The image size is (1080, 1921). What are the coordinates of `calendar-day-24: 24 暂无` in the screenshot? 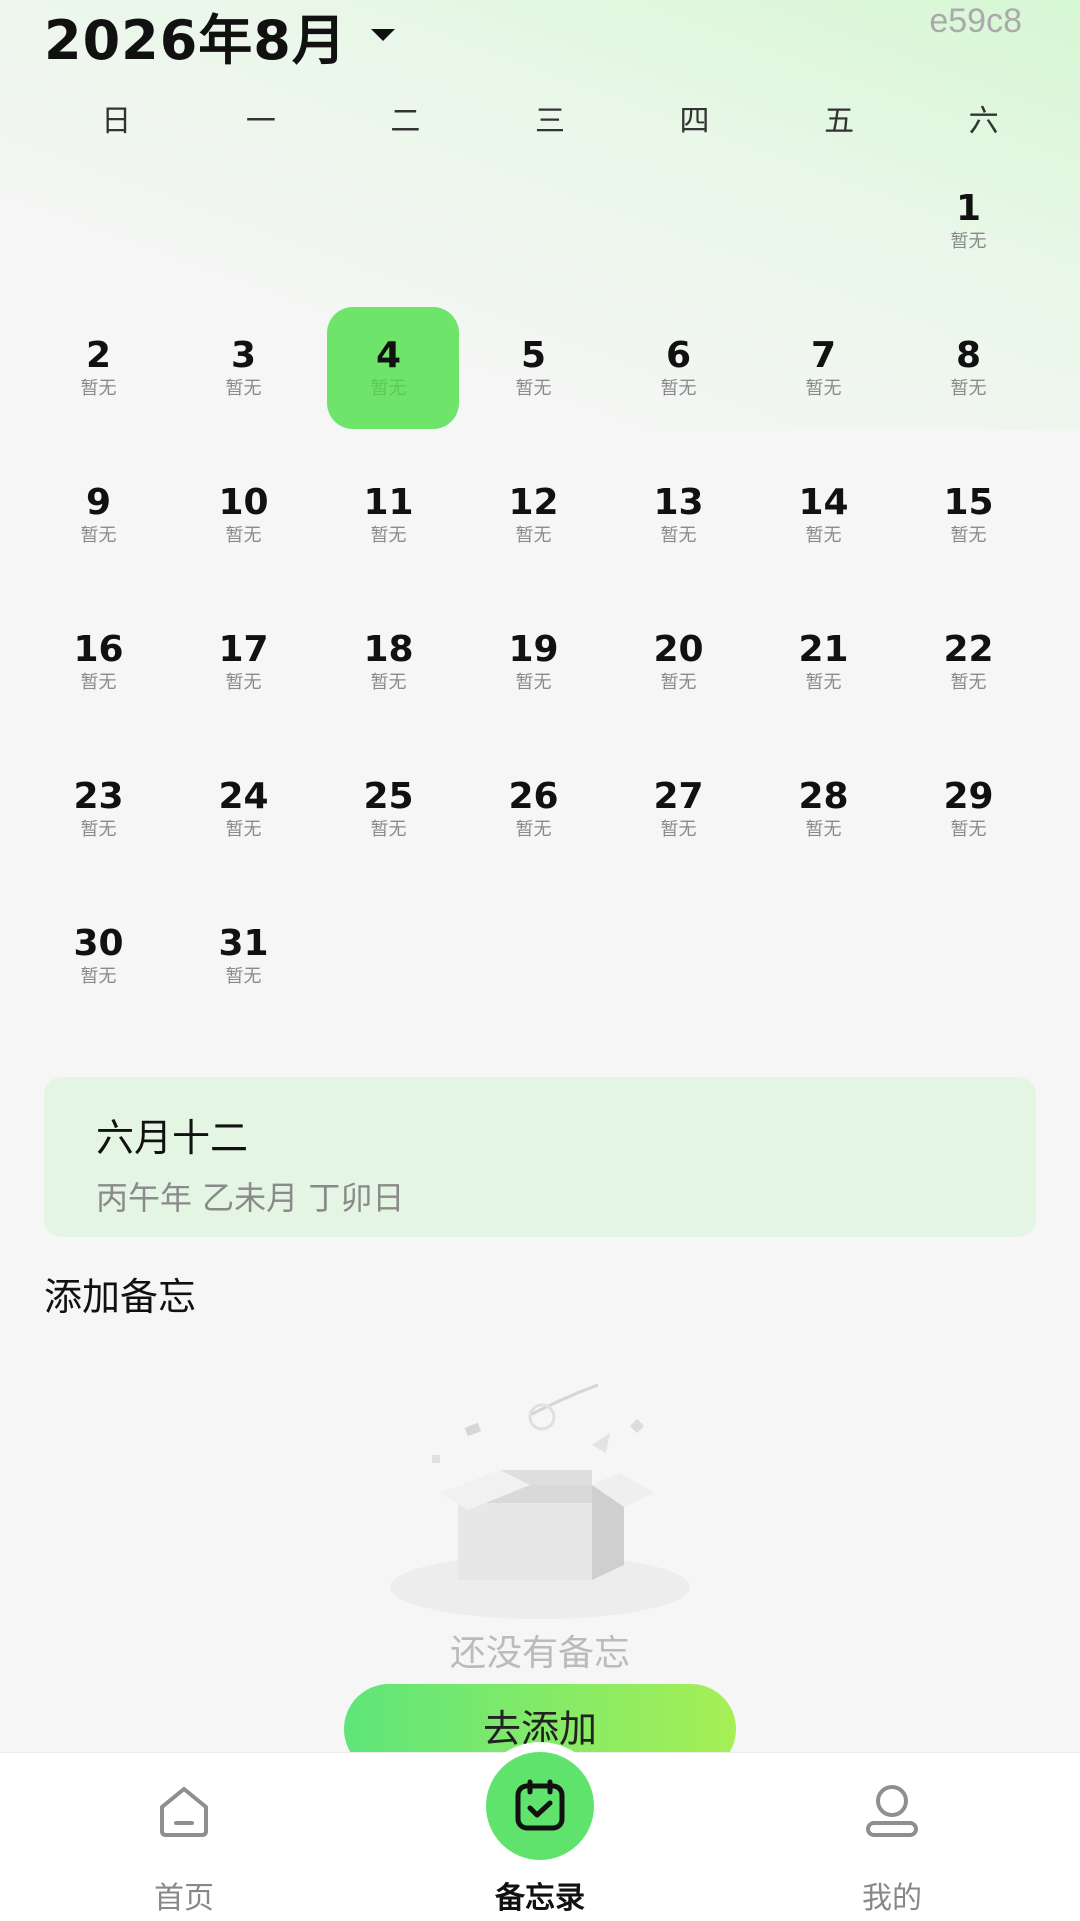 It's located at (243, 809).